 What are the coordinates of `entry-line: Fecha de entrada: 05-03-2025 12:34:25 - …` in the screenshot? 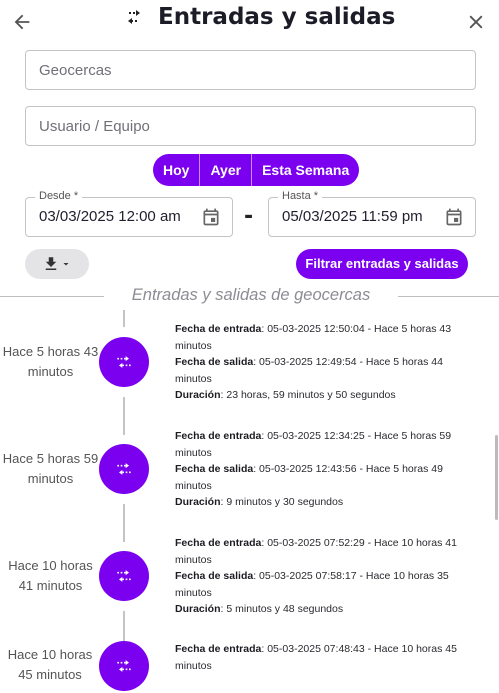 It's located at (313, 444).